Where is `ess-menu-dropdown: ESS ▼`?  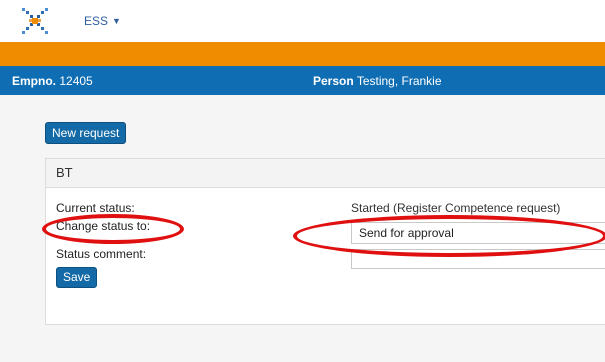
ess-menu-dropdown: ESS ▼ is located at coordinates (102, 21).